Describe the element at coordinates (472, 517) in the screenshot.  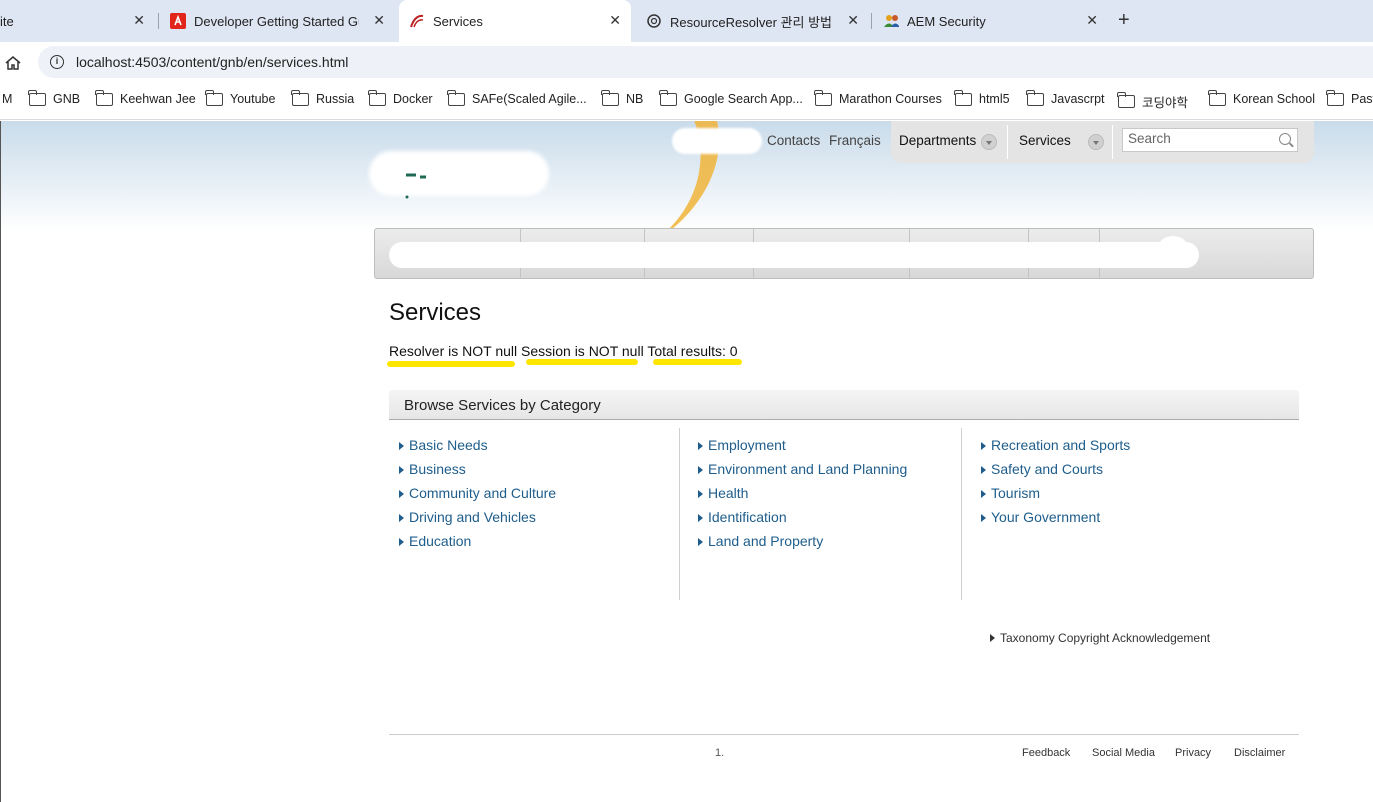
I see `category-label: Driving and Vehicles` at that location.